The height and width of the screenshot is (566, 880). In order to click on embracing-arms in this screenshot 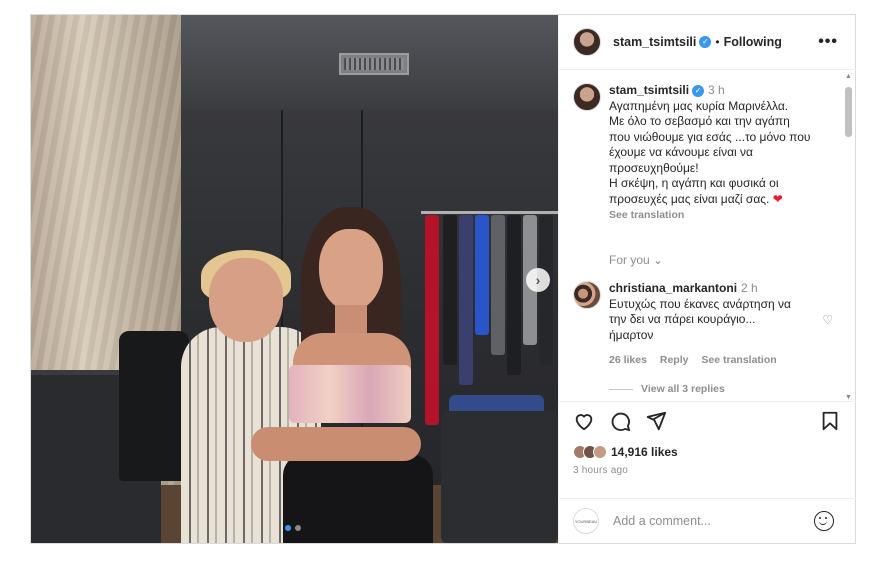, I will do `click(336, 444)`.